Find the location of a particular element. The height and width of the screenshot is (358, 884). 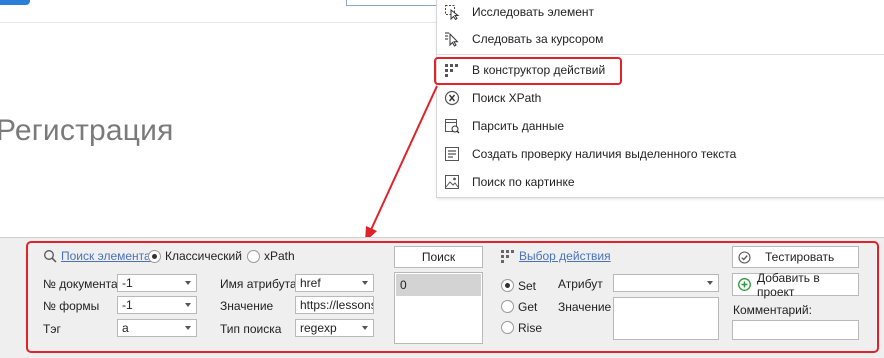

attr-name-value: href is located at coordinates (310, 283).